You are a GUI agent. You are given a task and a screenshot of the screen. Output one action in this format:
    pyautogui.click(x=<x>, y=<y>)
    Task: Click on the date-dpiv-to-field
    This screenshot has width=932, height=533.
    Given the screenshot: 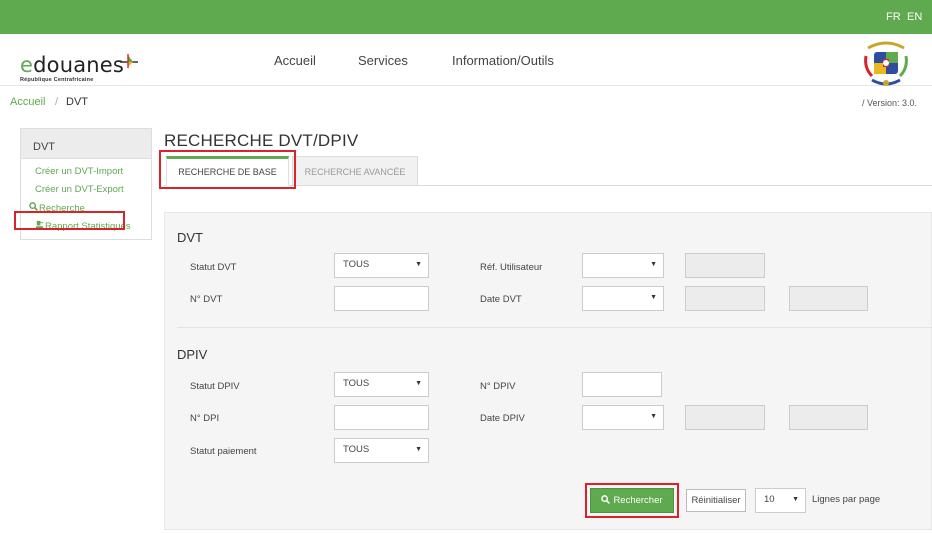 What is the action you would take?
    pyautogui.click(x=828, y=417)
    